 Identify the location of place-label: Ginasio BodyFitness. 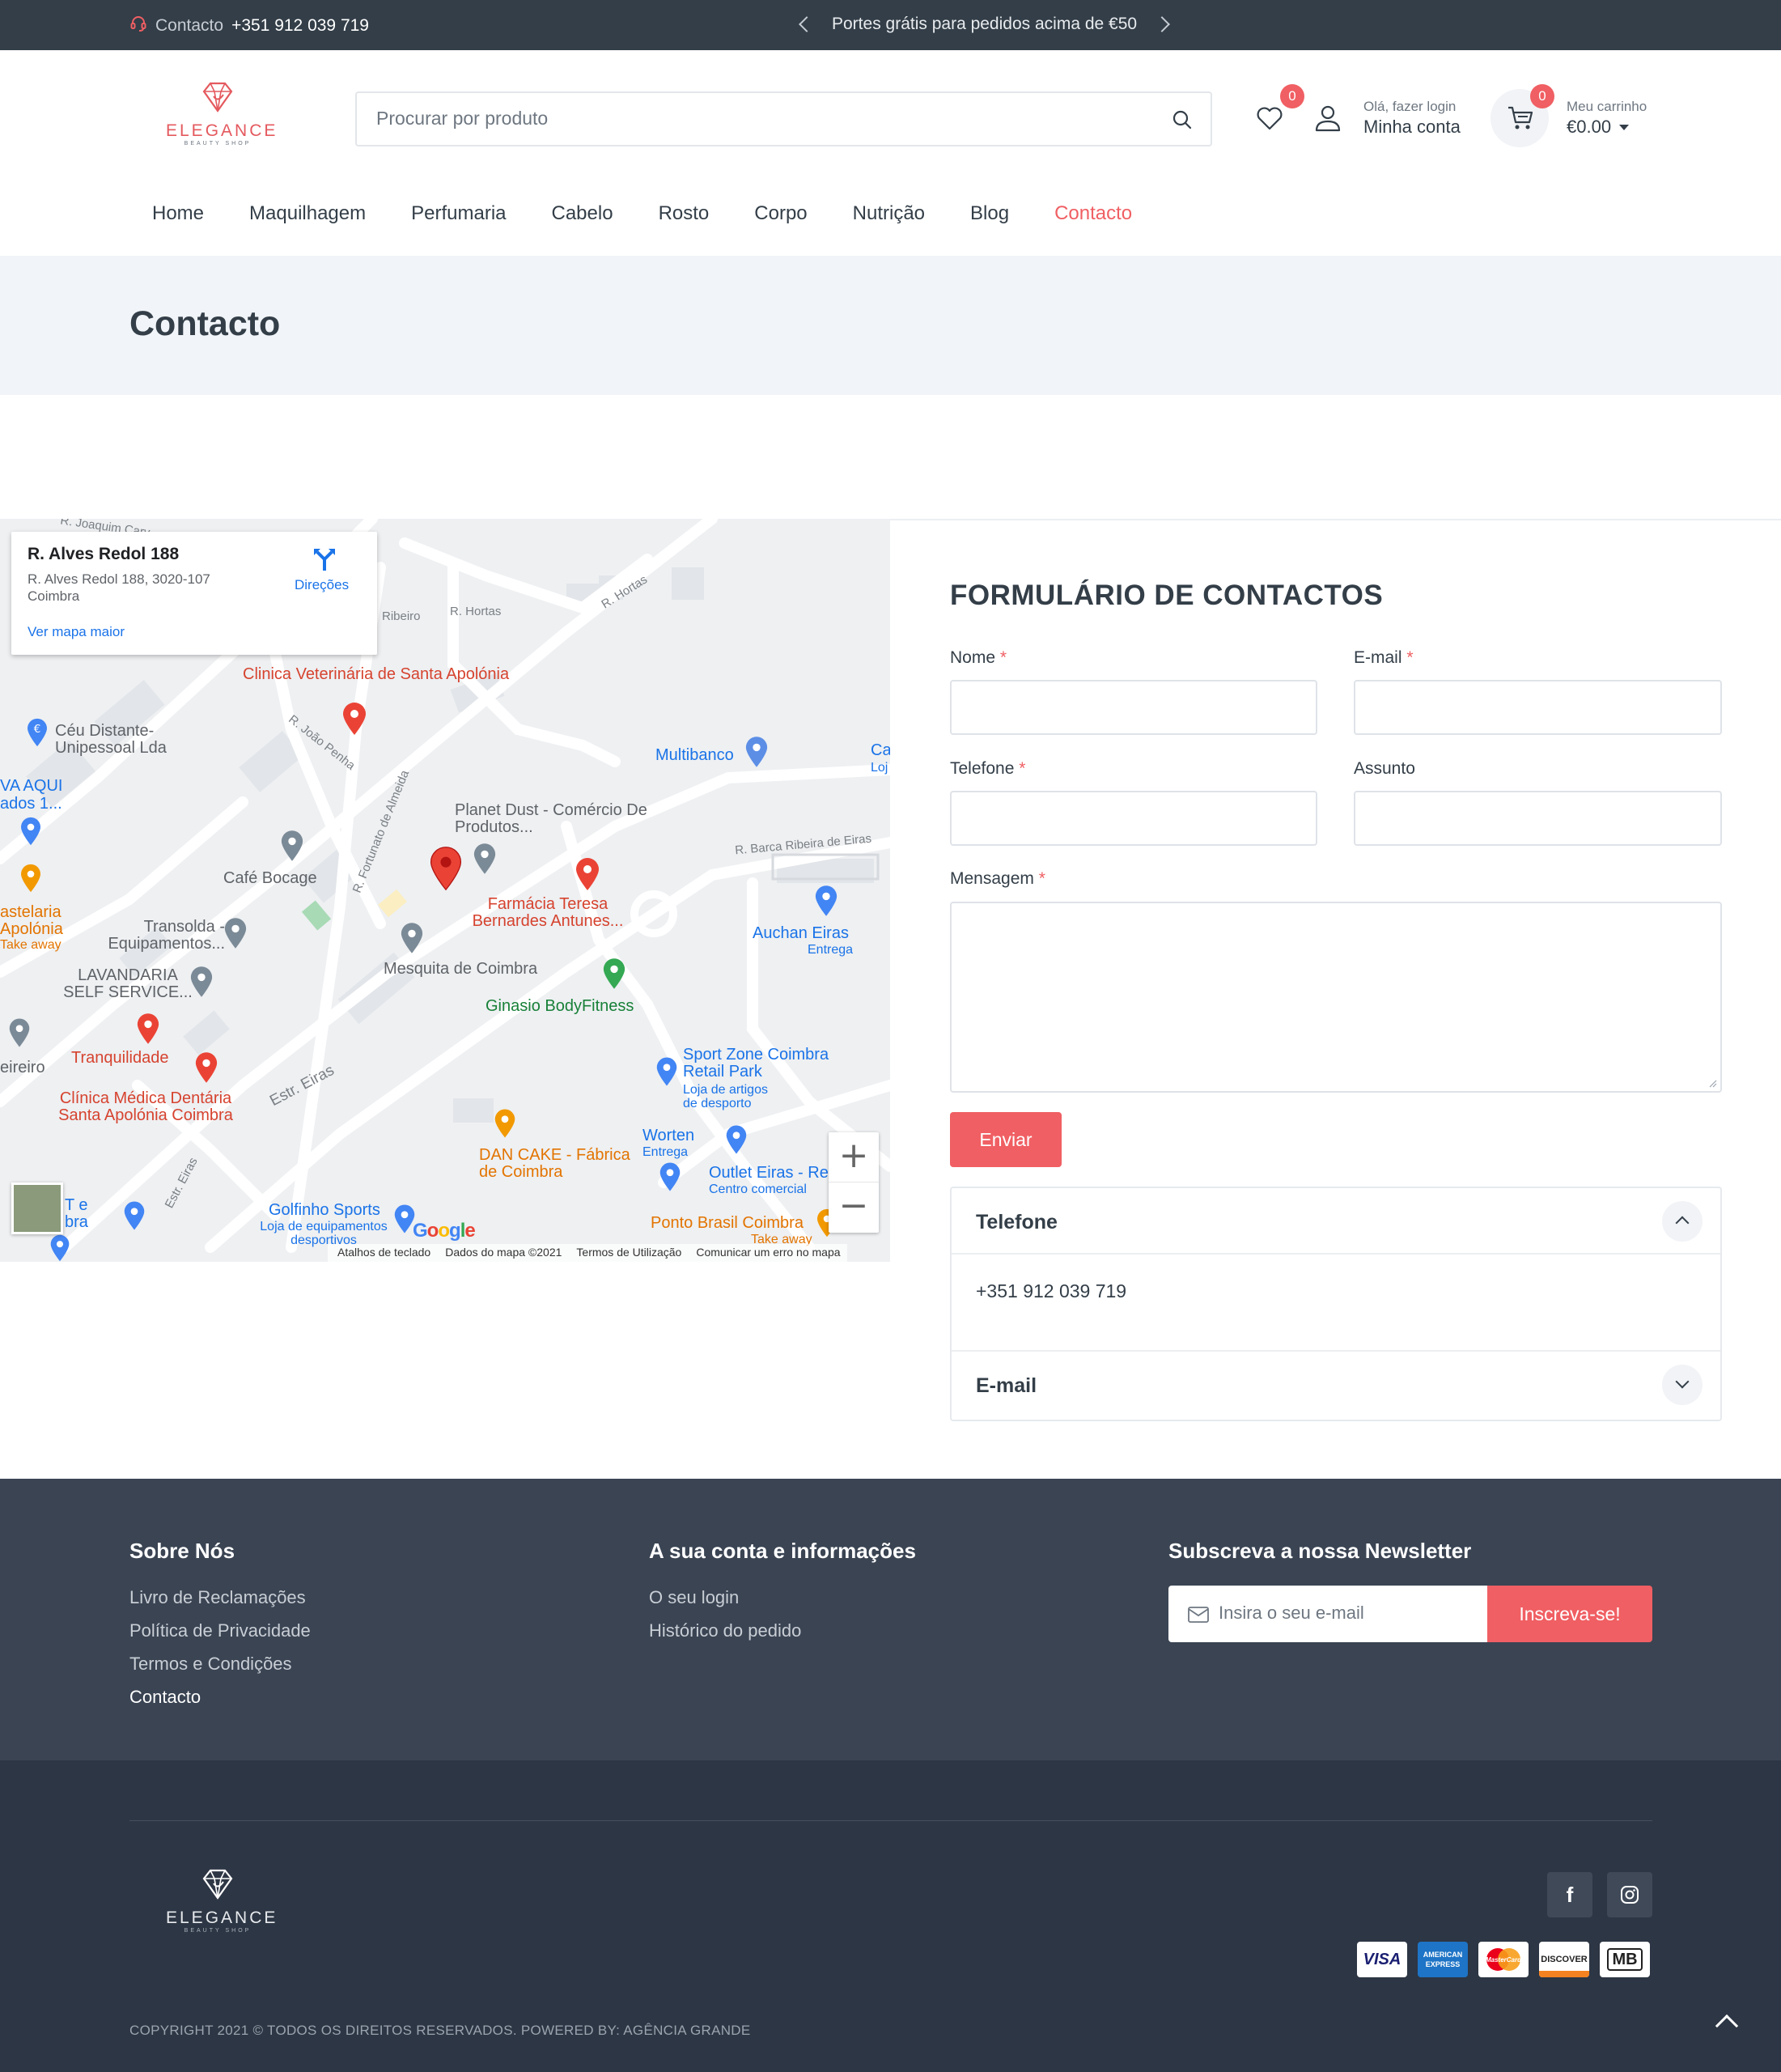
(560, 1006).